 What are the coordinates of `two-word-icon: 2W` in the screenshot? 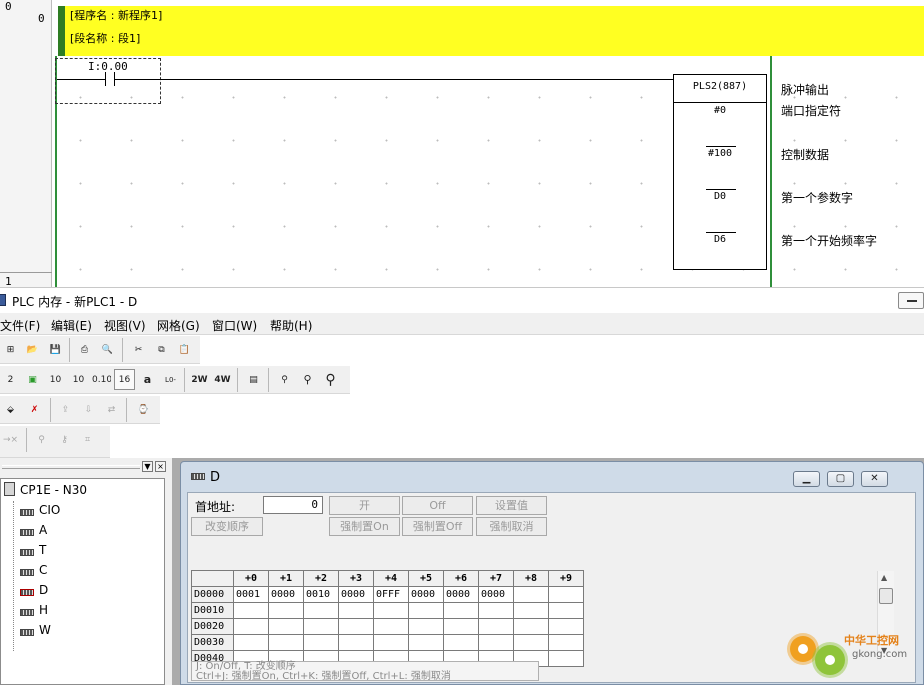 It's located at (199, 379).